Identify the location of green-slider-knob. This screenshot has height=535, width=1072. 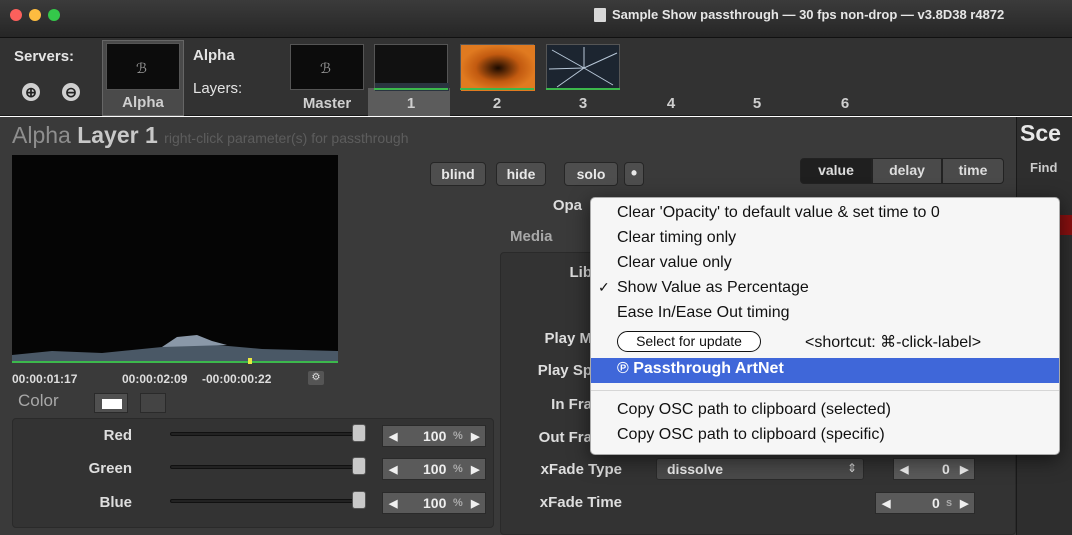
(359, 466).